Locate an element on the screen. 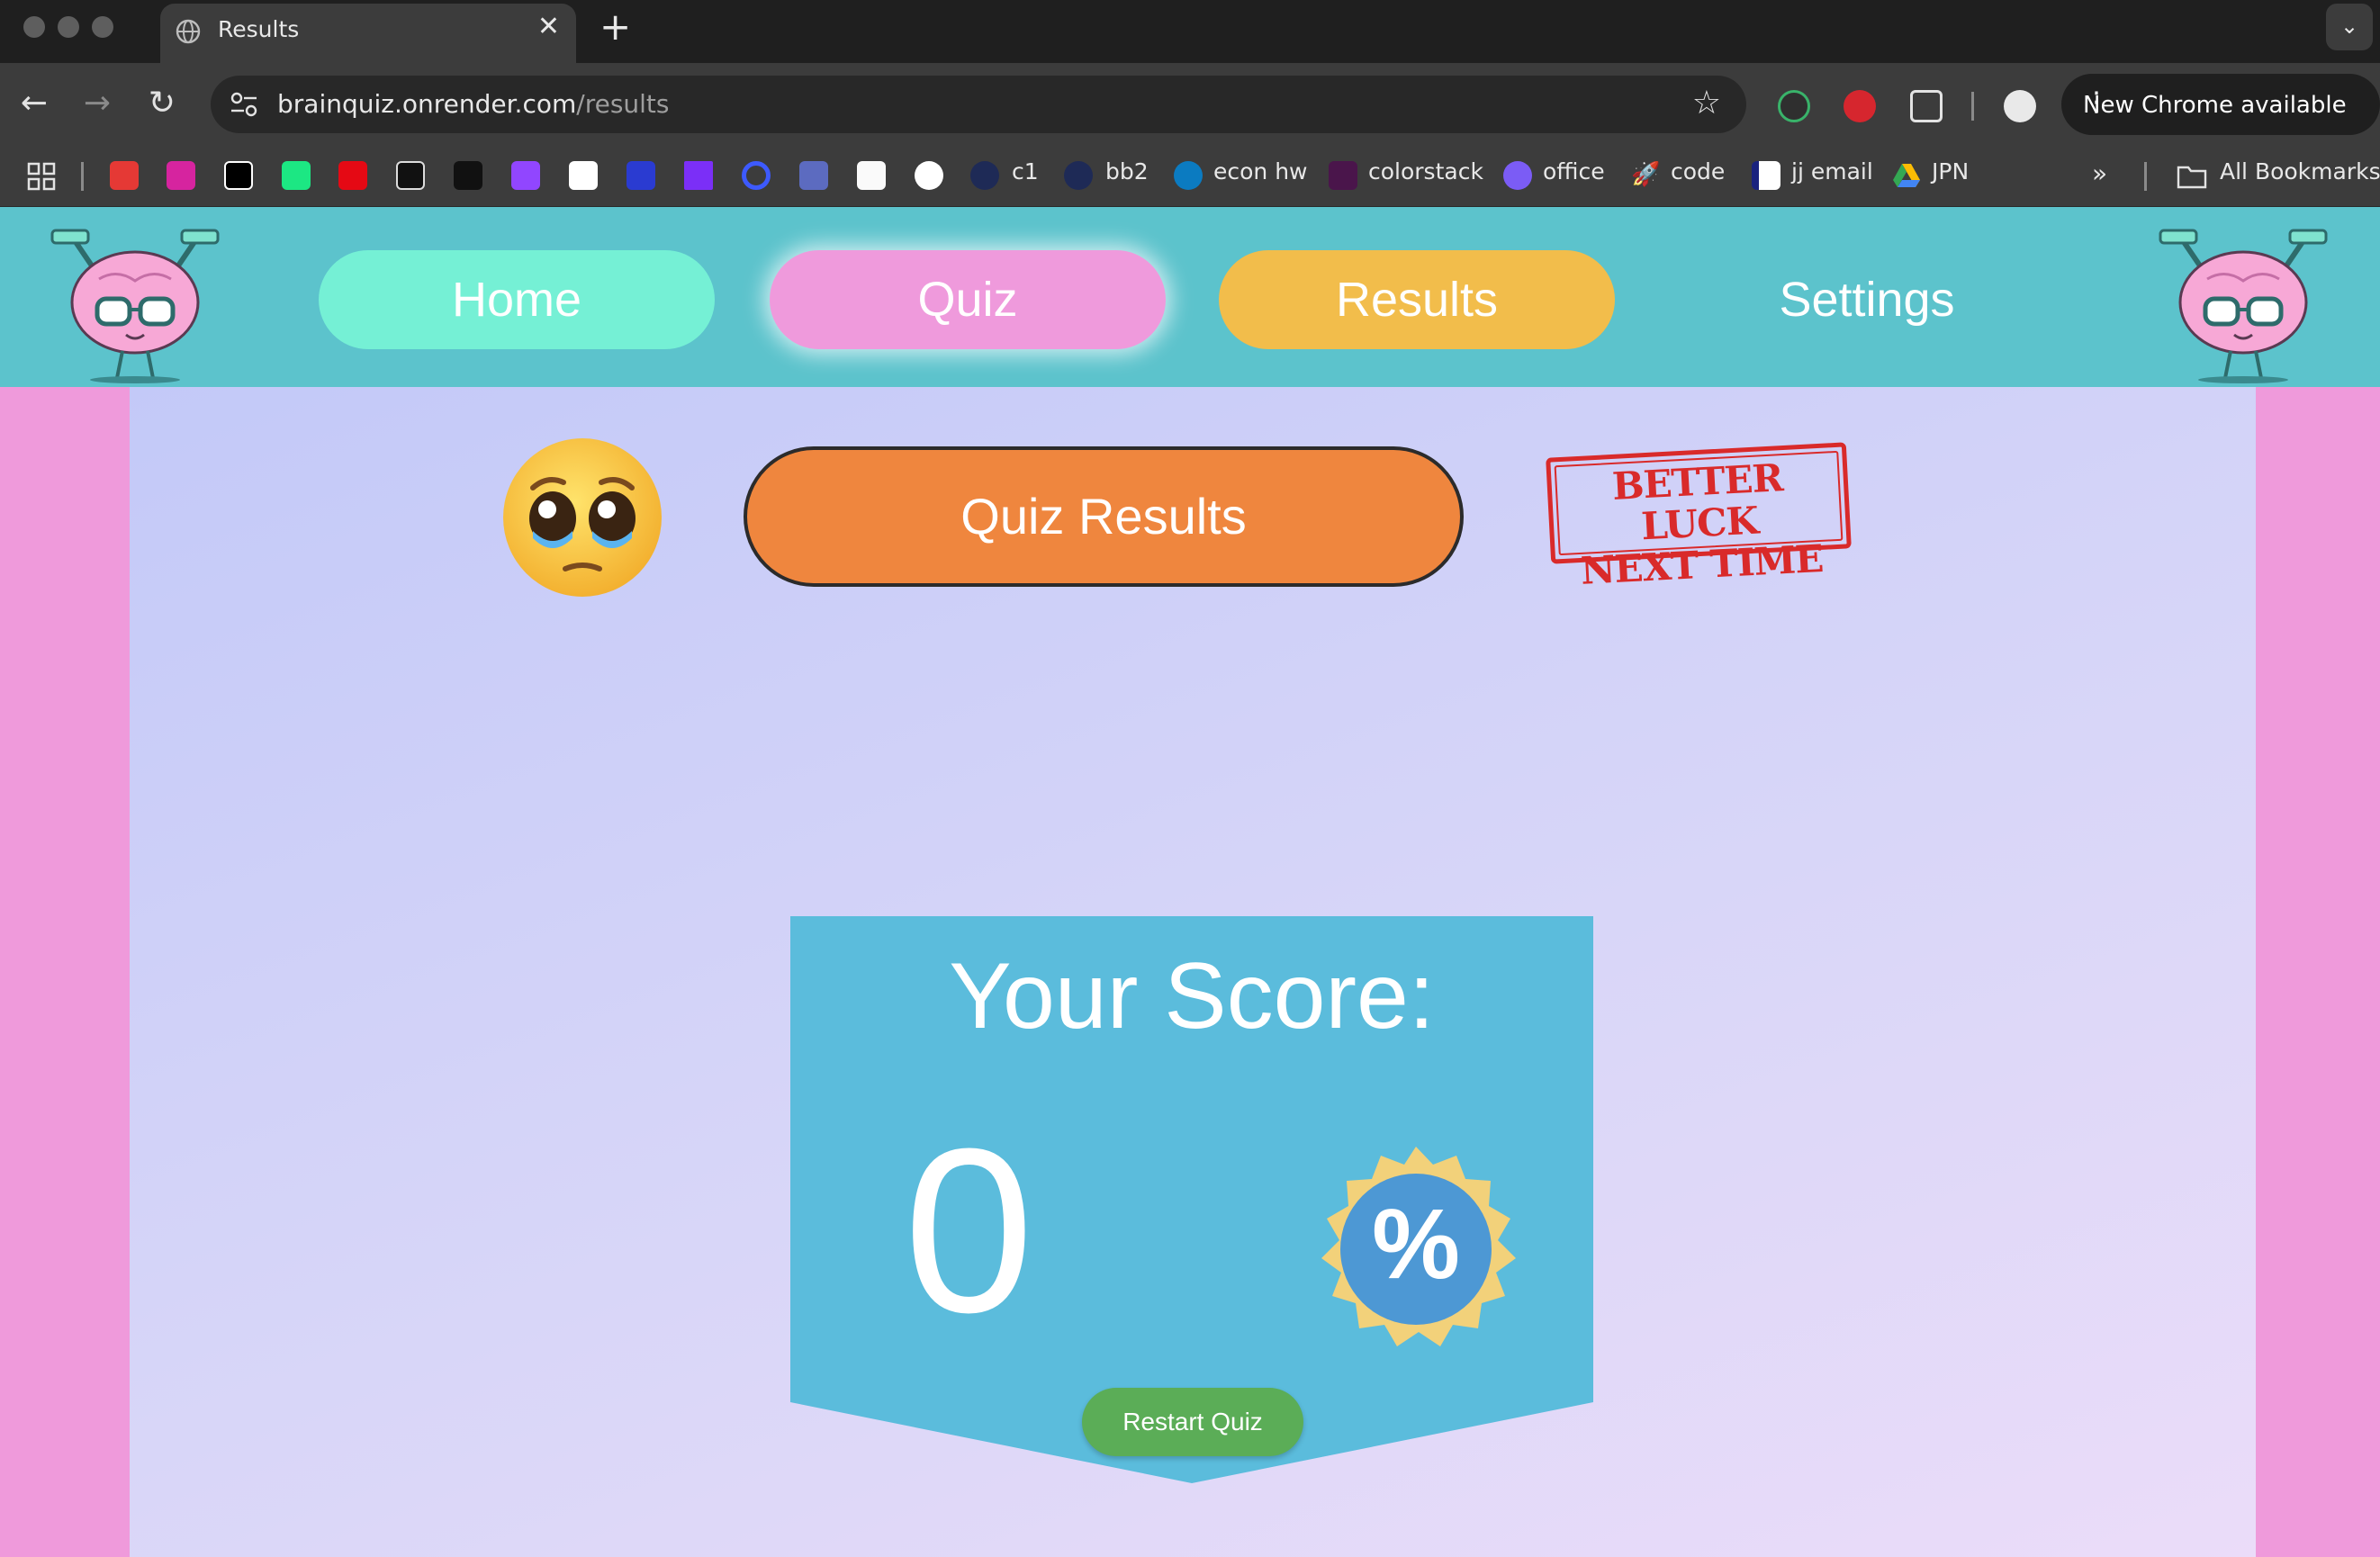  better-luck-stamp: BETTER LUCK NEXT TIME is located at coordinates (1699, 517).